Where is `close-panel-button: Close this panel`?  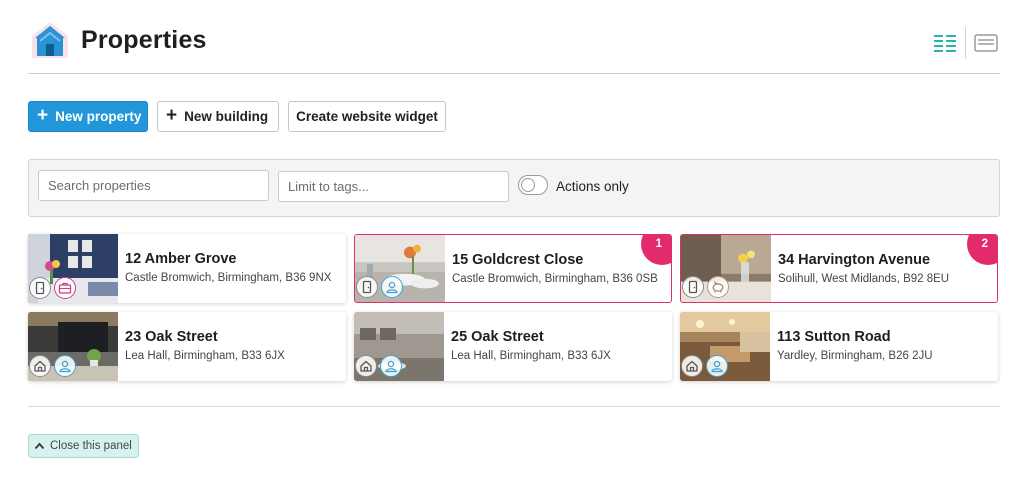 close-panel-button: Close this panel is located at coordinates (83, 446).